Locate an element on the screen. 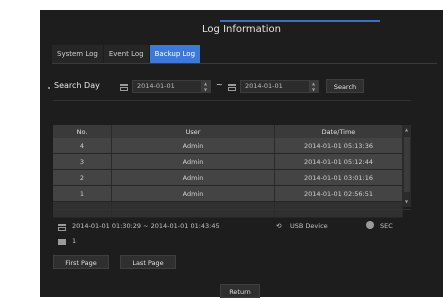  format-disc-icon is located at coordinates (370, 225).